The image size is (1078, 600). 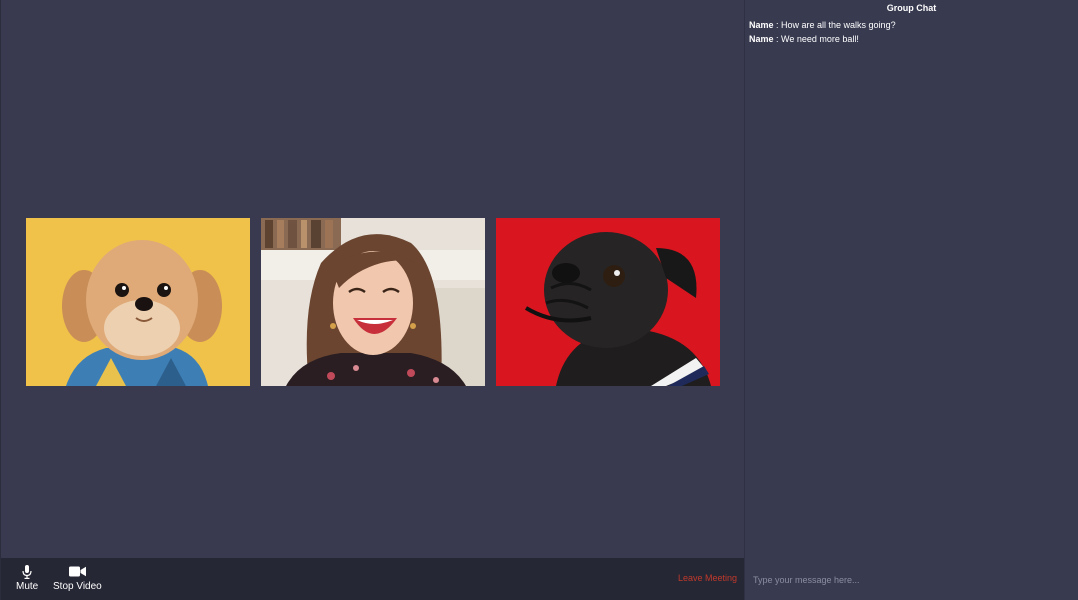 I want to click on participant-video-dog-yellow, so click(x=138, y=302).